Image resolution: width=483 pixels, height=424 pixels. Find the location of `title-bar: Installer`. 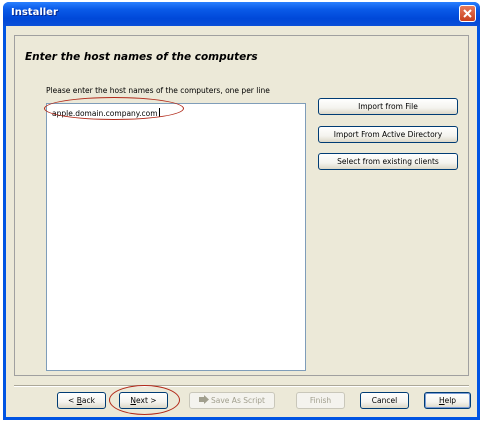

title-bar: Installer is located at coordinates (241, 14).